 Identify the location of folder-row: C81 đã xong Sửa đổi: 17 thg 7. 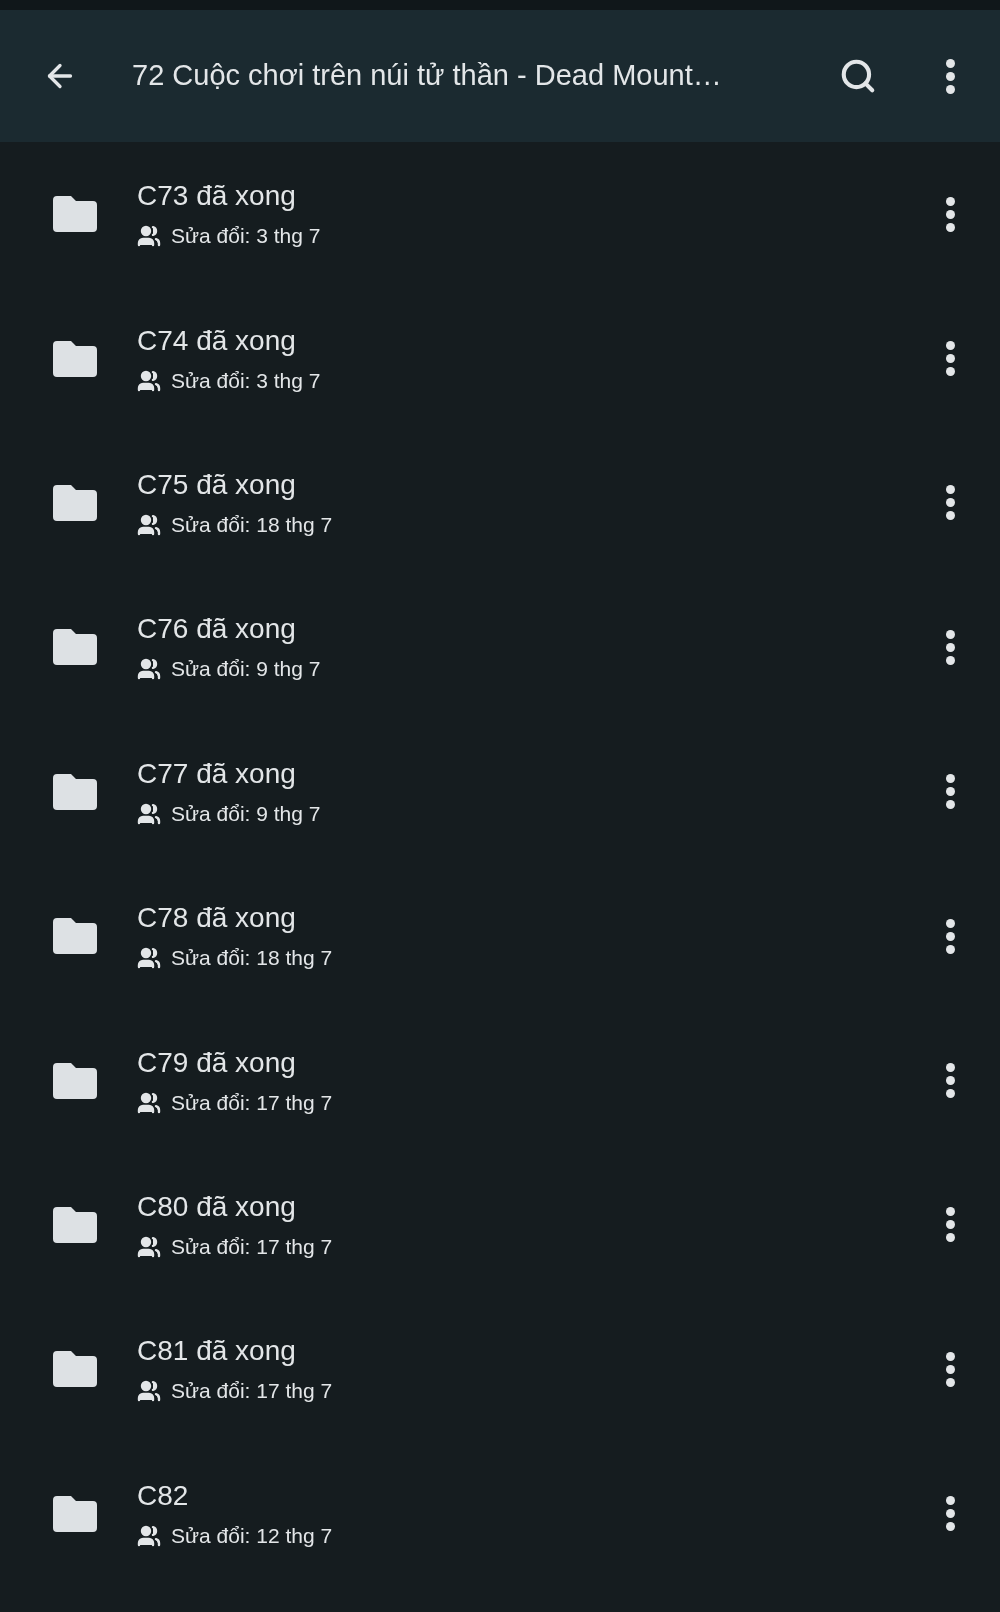
(500, 1369).